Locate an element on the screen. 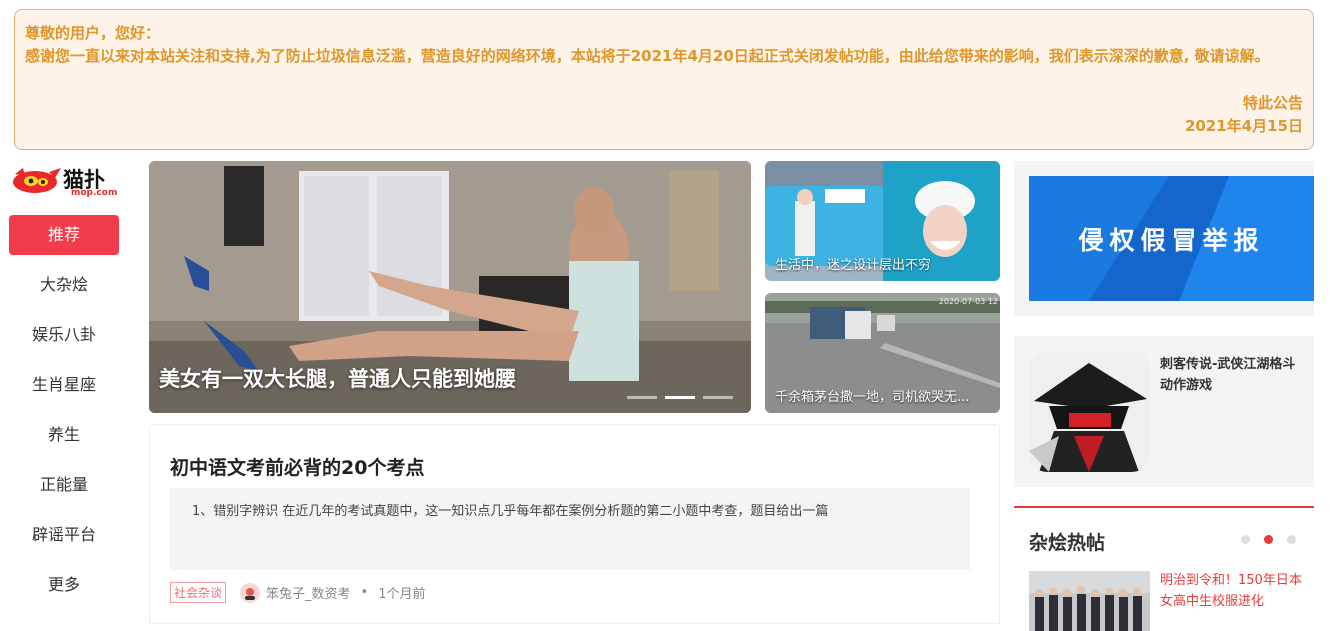  article-title: 初中语文考前必背的20个考点 is located at coordinates (297, 466).